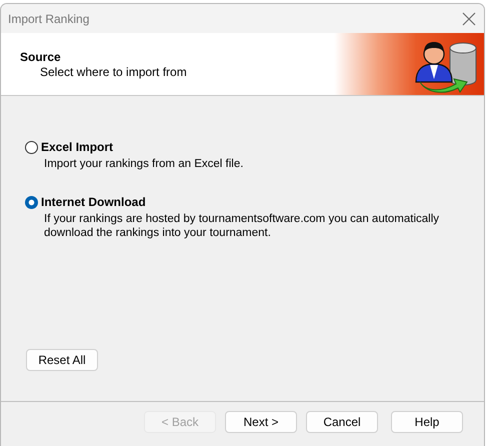  What do you see at coordinates (41, 57) in the screenshot?
I see `header-title: Source` at bounding box center [41, 57].